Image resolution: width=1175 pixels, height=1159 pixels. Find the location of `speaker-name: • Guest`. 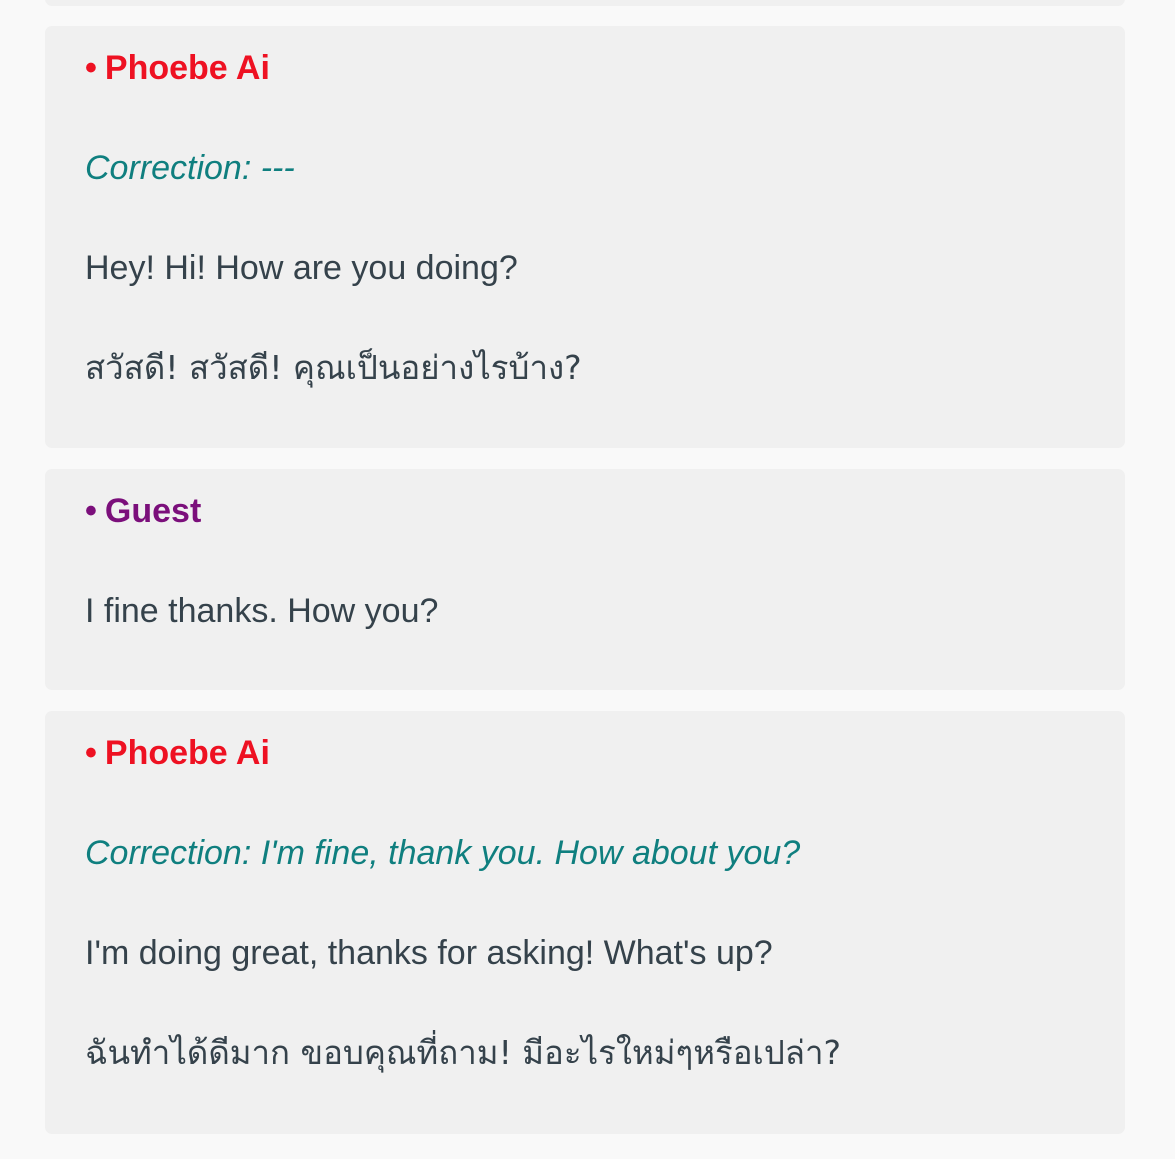

speaker-name: • Guest is located at coordinates (143, 511).